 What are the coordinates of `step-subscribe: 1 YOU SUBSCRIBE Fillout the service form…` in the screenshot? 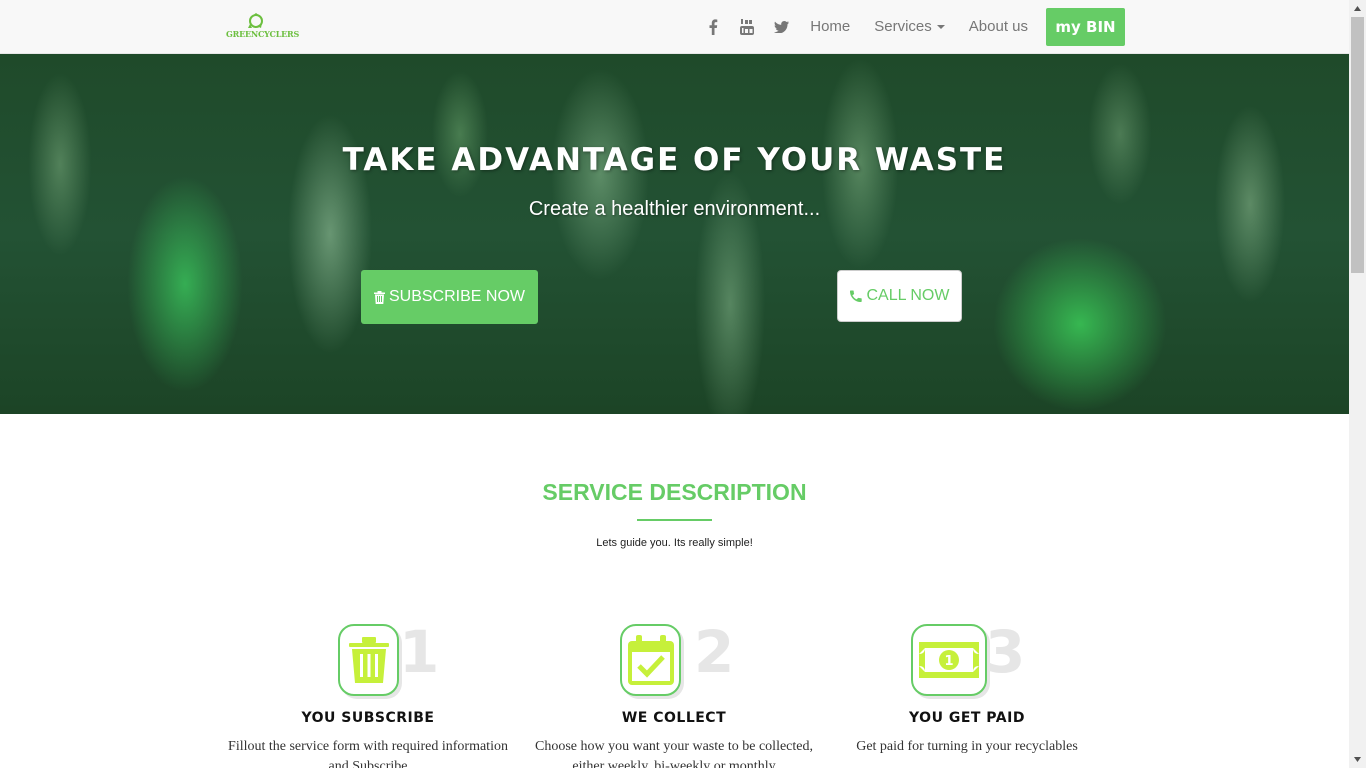 It's located at (368, 693).